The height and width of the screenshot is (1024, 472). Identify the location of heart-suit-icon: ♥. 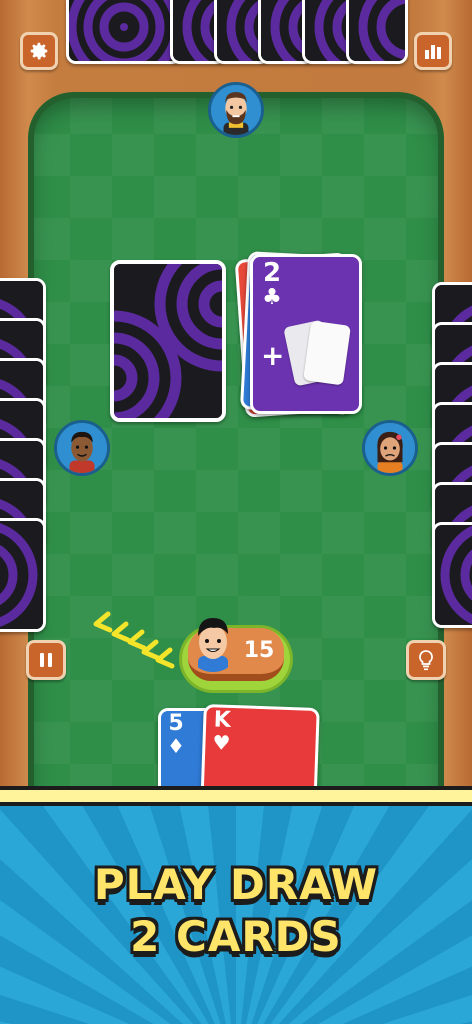
(221, 742).